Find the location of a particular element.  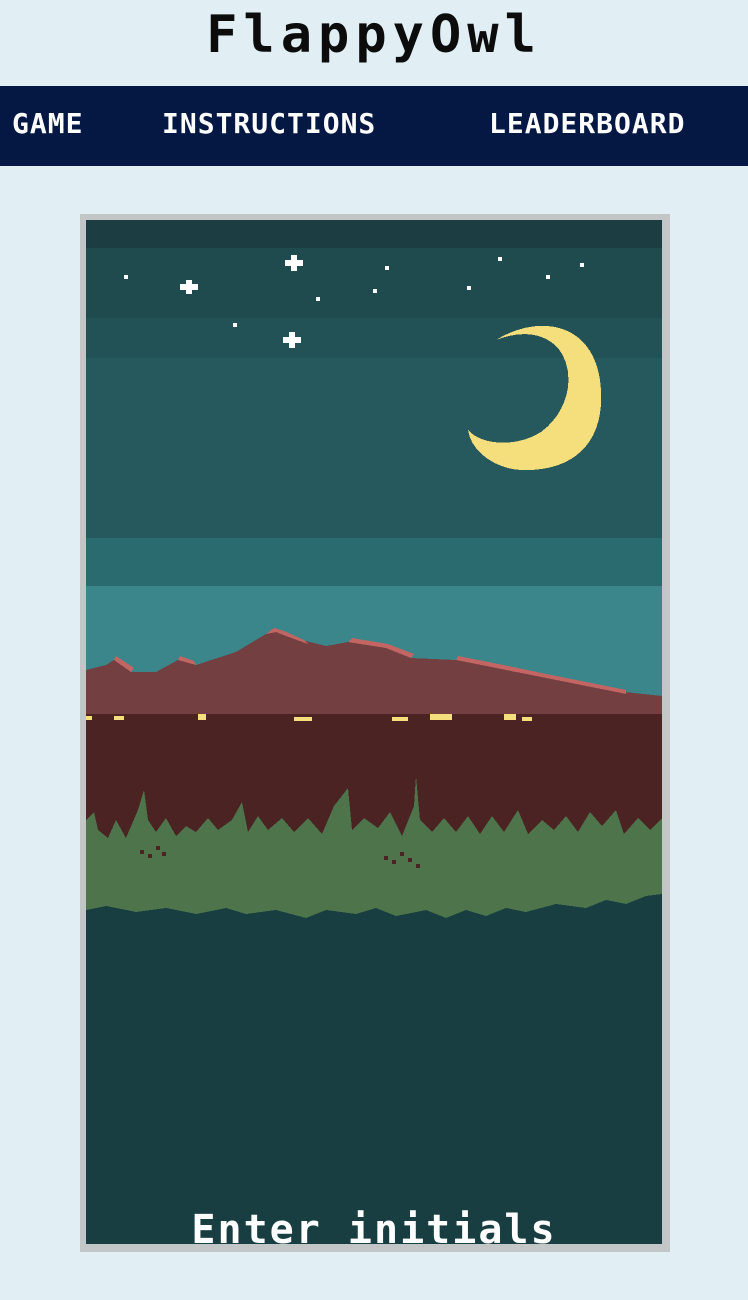

nav-item-instructions: INSTRUCTIONS is located at coordinates (269, 126).